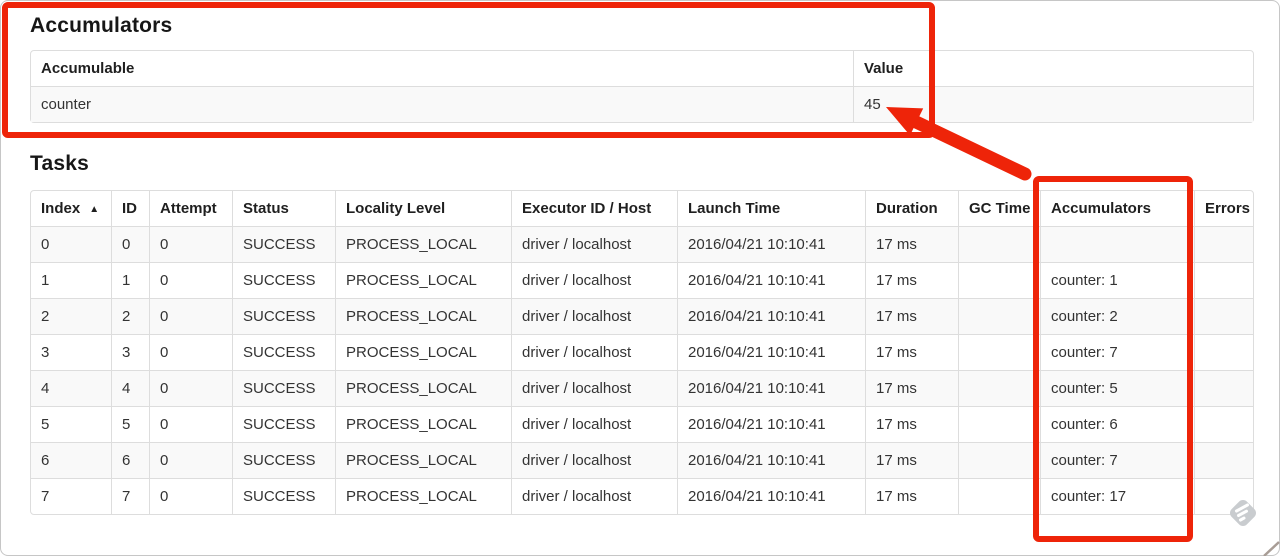 The width and height of the screenshot is (1280, 556). What do you see at coordinates (1117, 280) in the screenshot?
I see `accumulators-cell: counter: 1` at bounding box center [1117, 280].